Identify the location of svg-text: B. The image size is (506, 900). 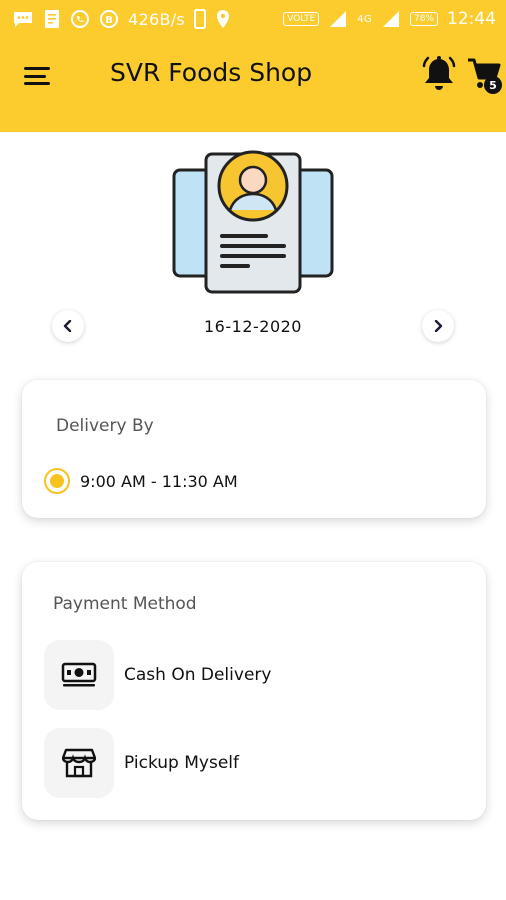
(109, 20).